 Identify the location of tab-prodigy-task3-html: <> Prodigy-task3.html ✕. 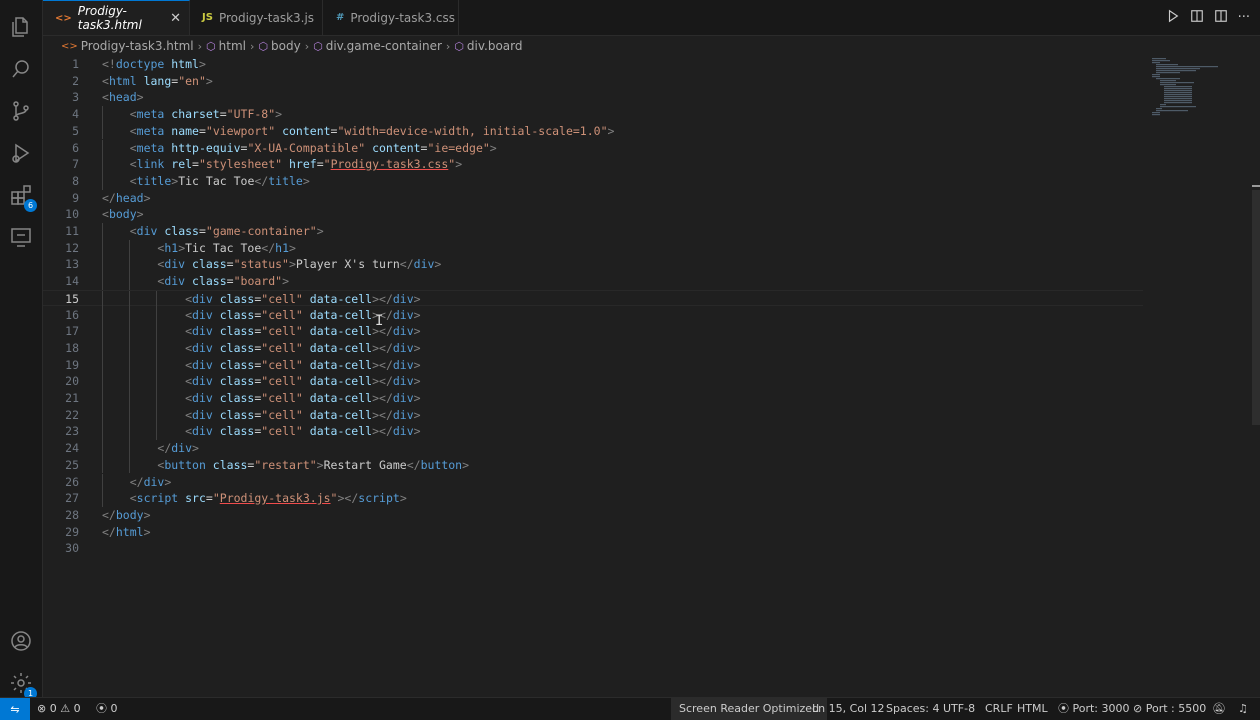
(116, 17).